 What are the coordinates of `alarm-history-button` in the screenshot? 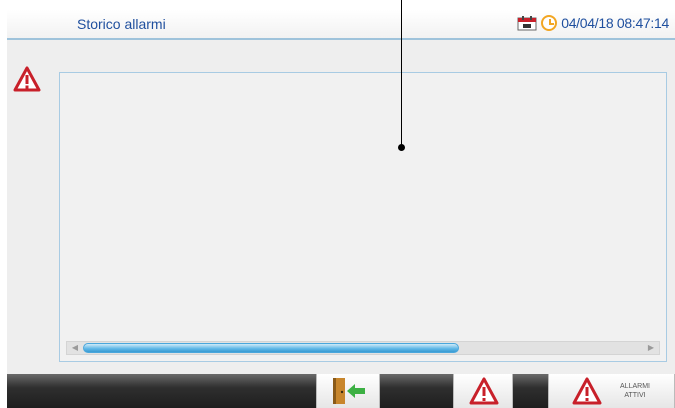 It's located at (483, 391).